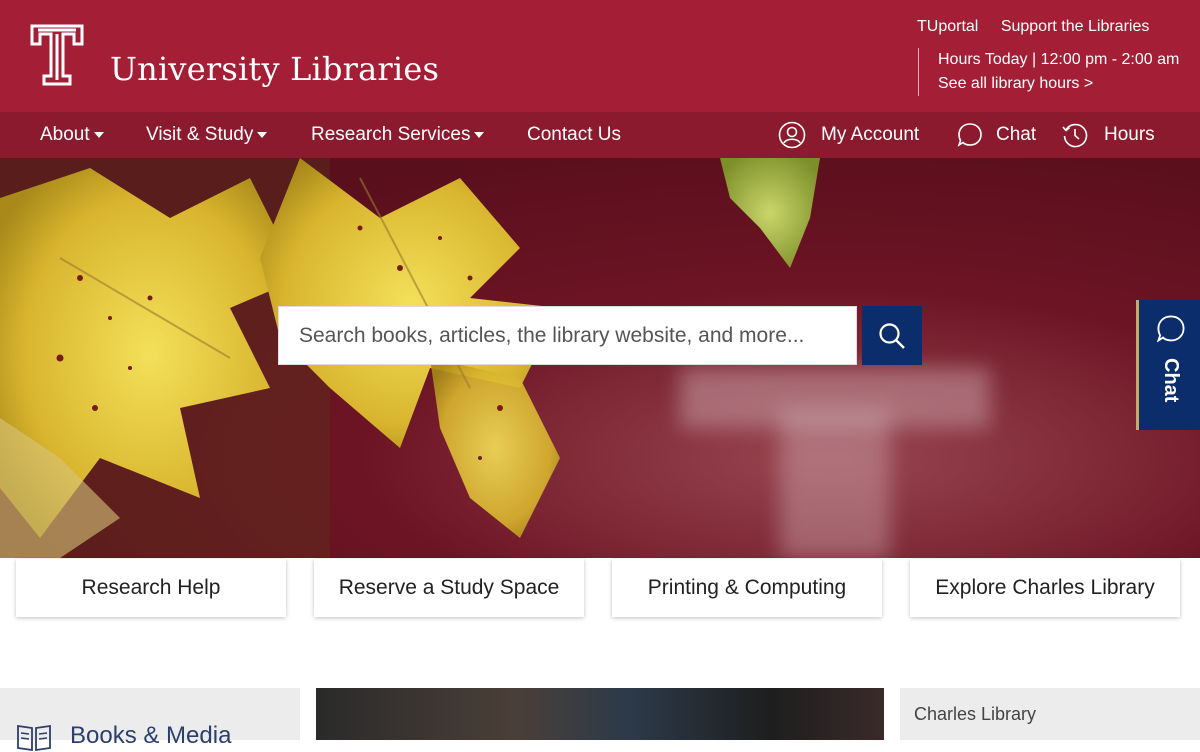 This screenshot has width=1200, height=752. Describe the element at coordinates (449, 588) in the screenshot. I see `reserve-study-space-button: Reserve a Study Space` at that location.